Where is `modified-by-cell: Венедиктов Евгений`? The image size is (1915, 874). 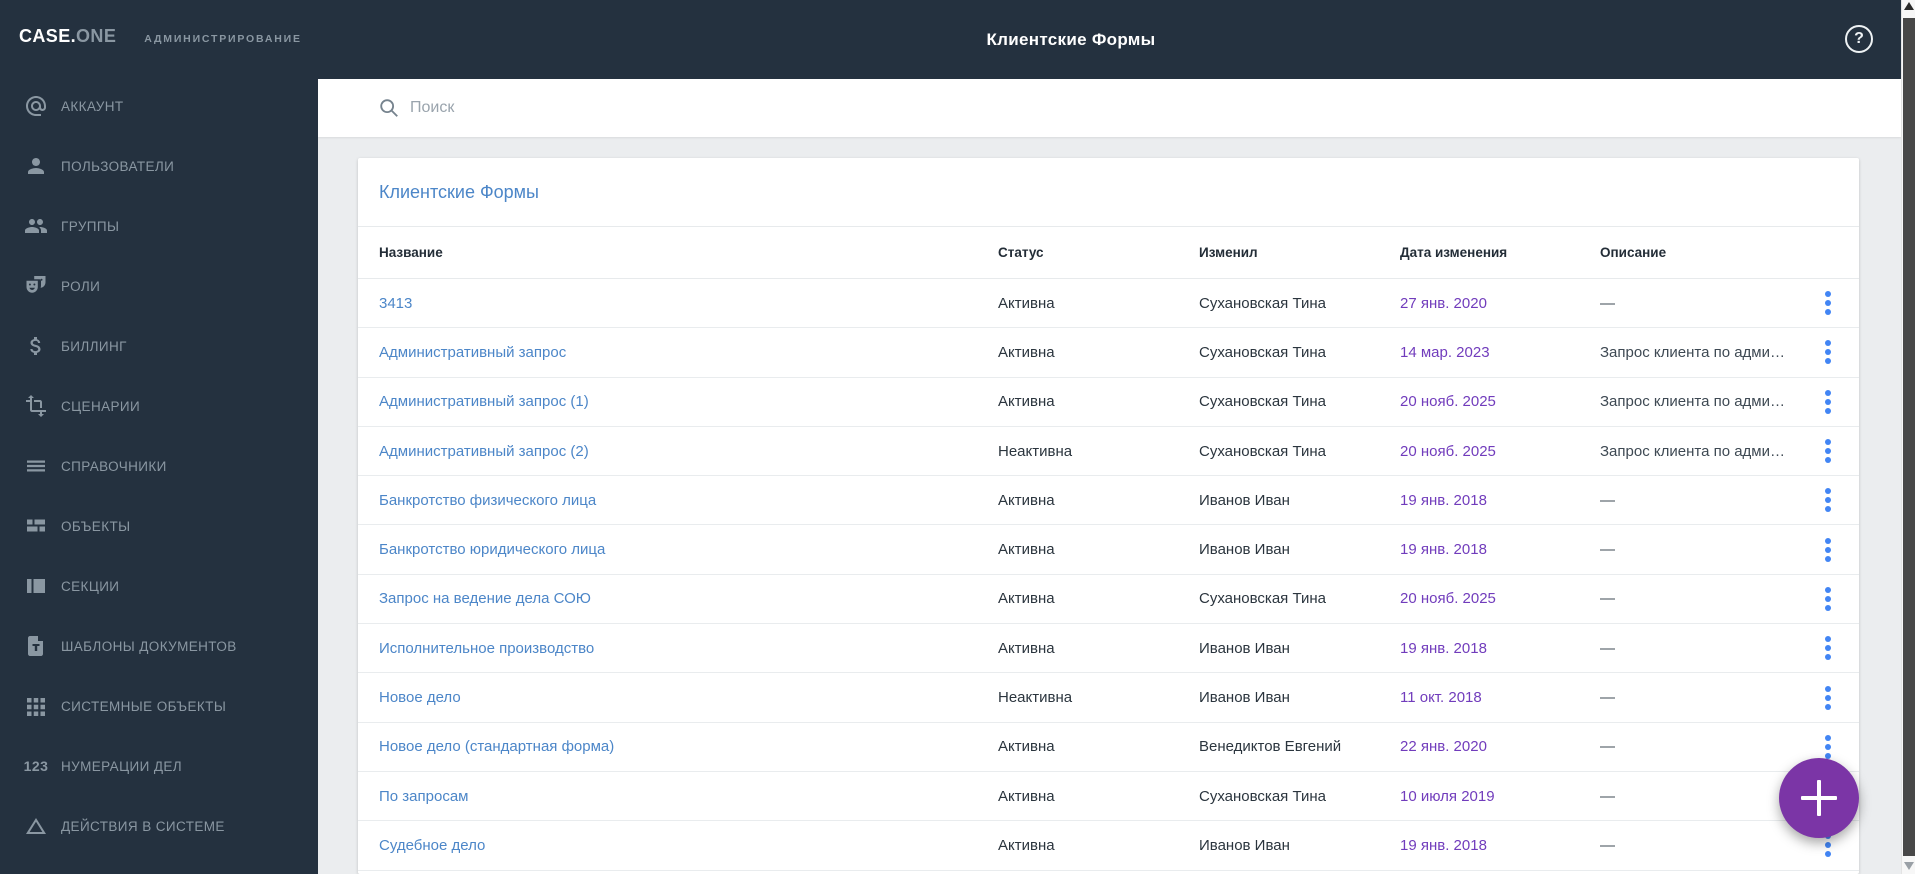
modified-by-cell: Венедиктов Евгений is located at coordinates (1270, 747).